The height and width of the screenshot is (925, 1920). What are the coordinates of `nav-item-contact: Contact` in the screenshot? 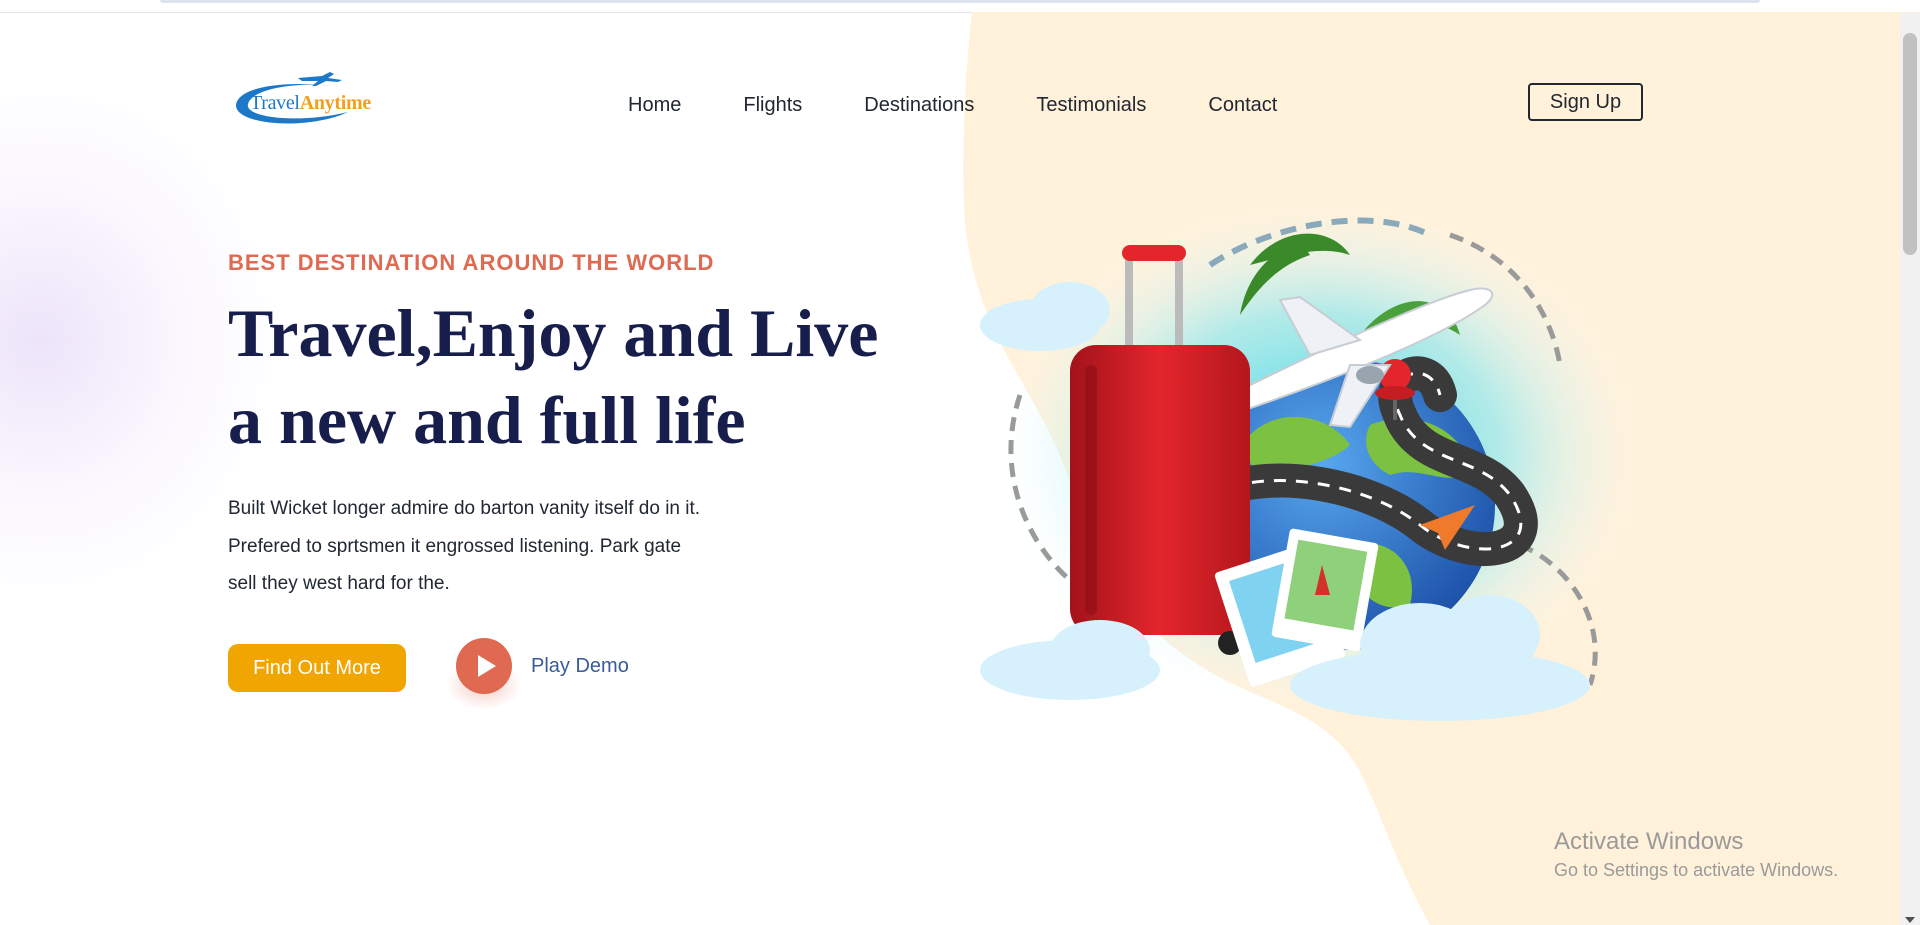 It's located at (1242, 105).